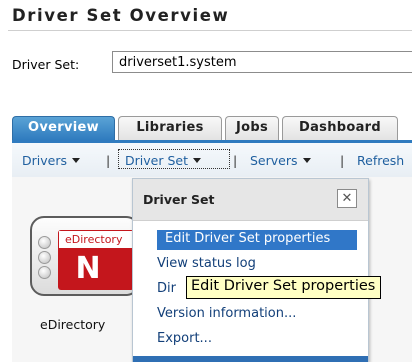 The height and width of the screenshot is (362, 412). Describe the element at coordinates (250, 359) in the screenshot. I see `dropdown-footer` at that location.